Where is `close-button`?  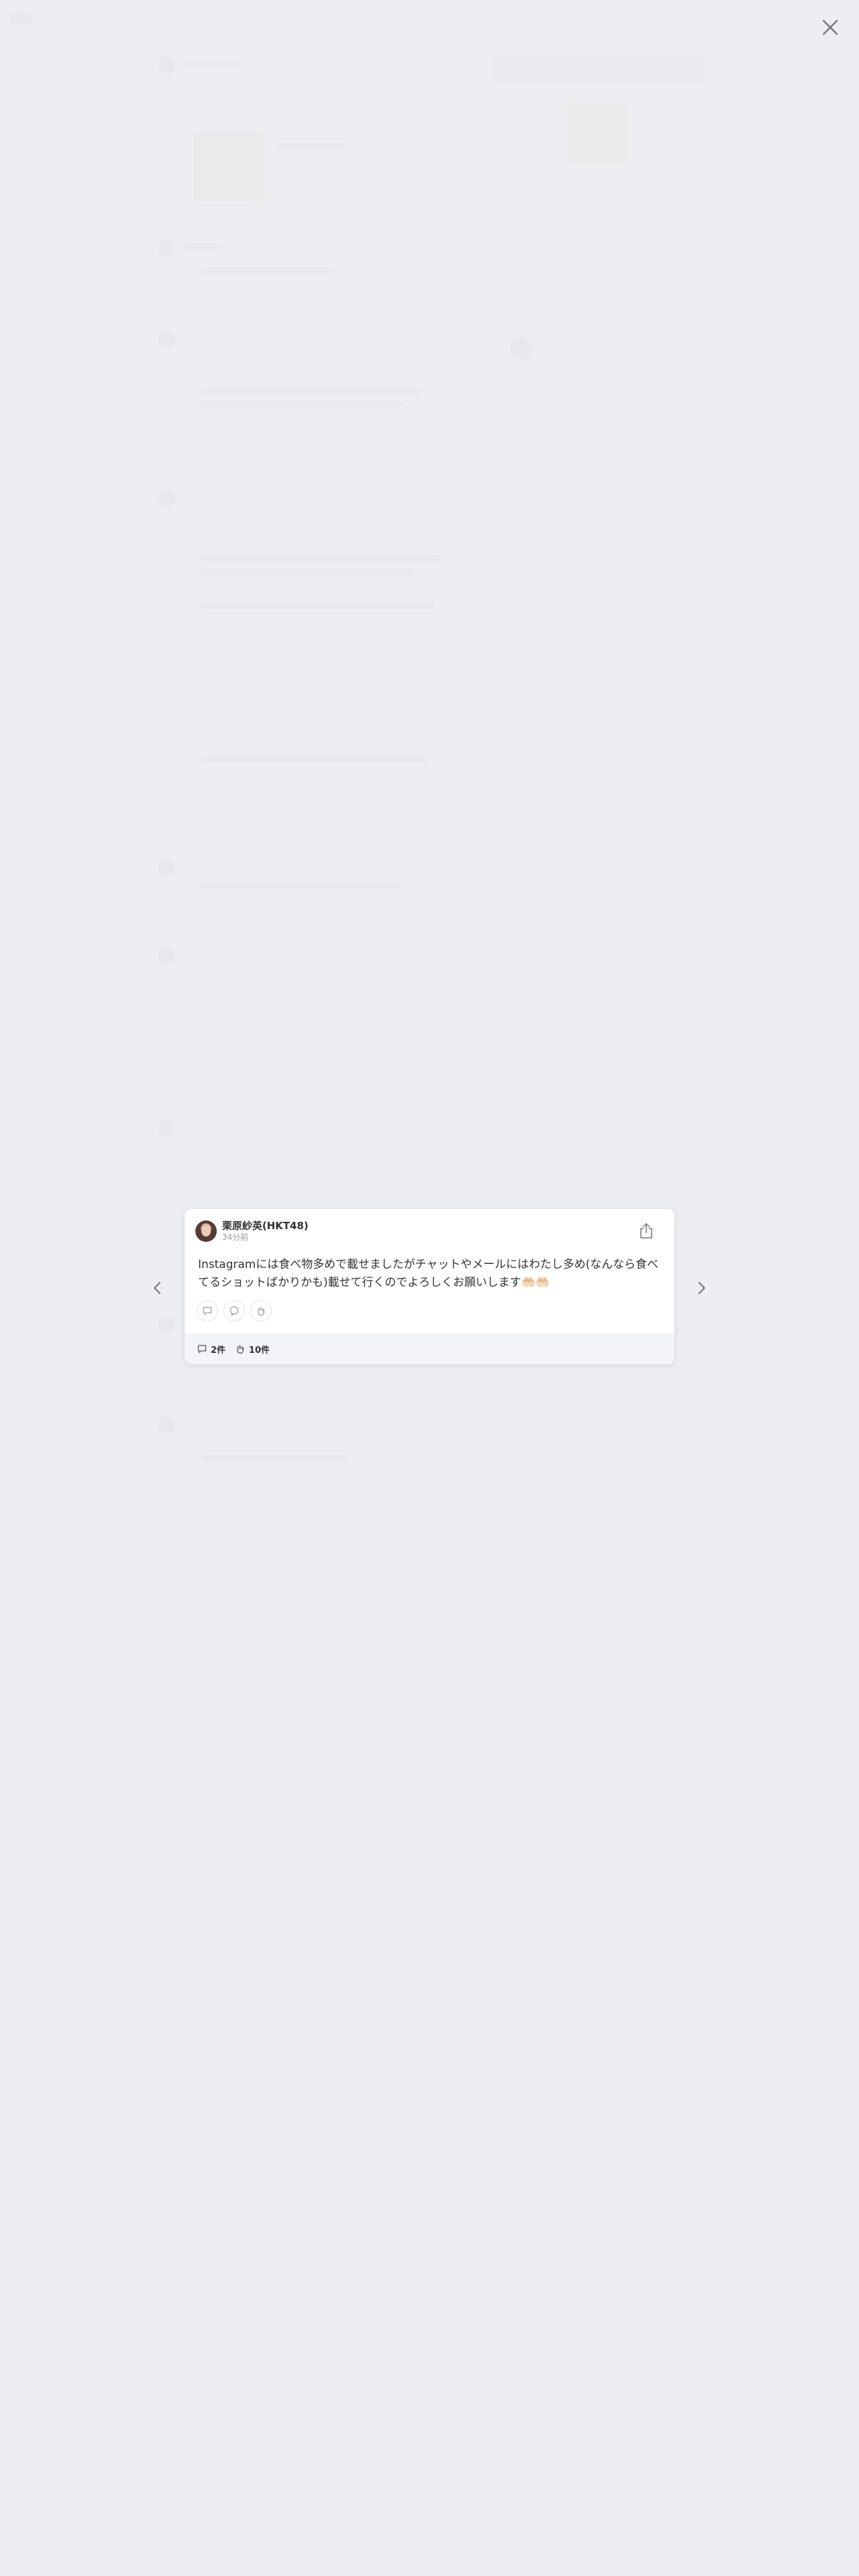
close-button is located at coordinates (830, 27).